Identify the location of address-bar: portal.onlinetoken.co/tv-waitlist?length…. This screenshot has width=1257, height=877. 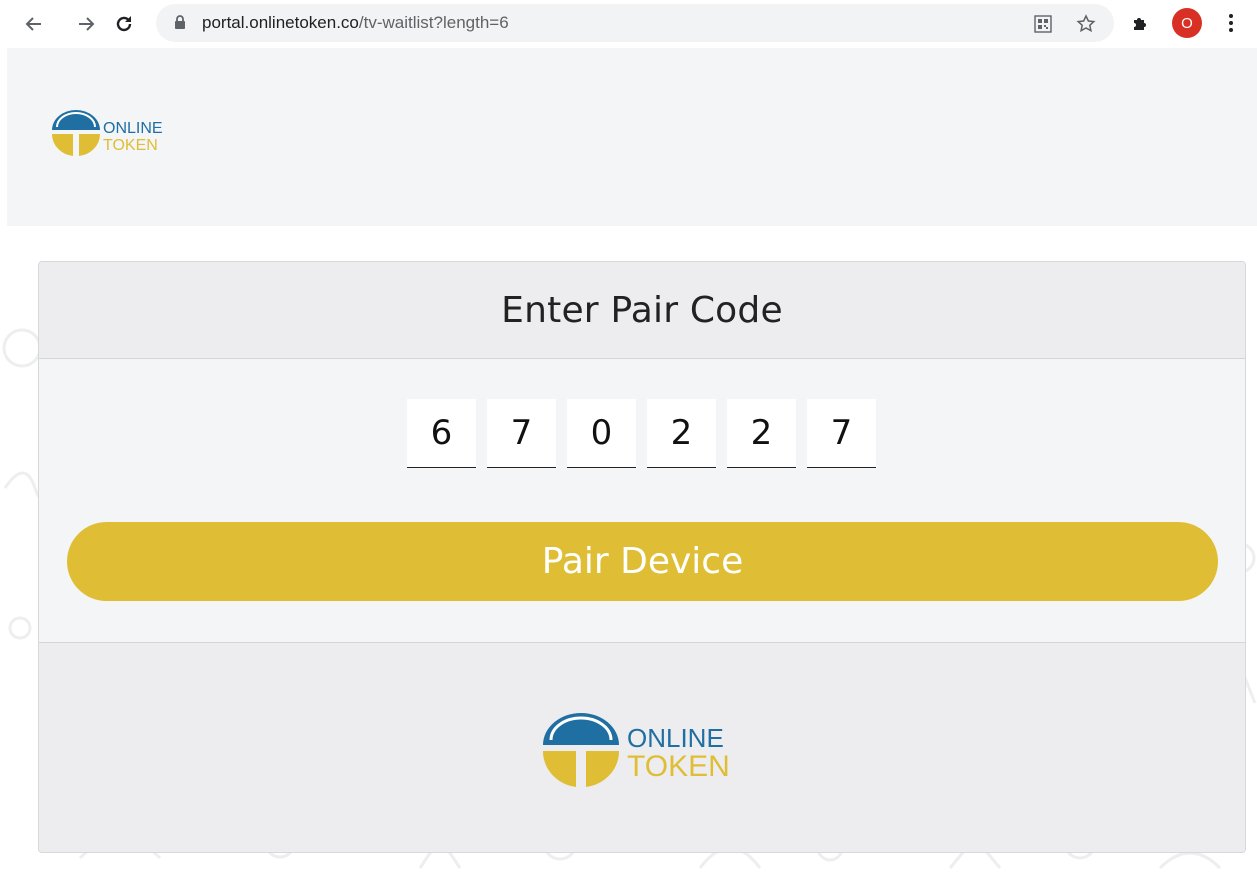
(635, 23).